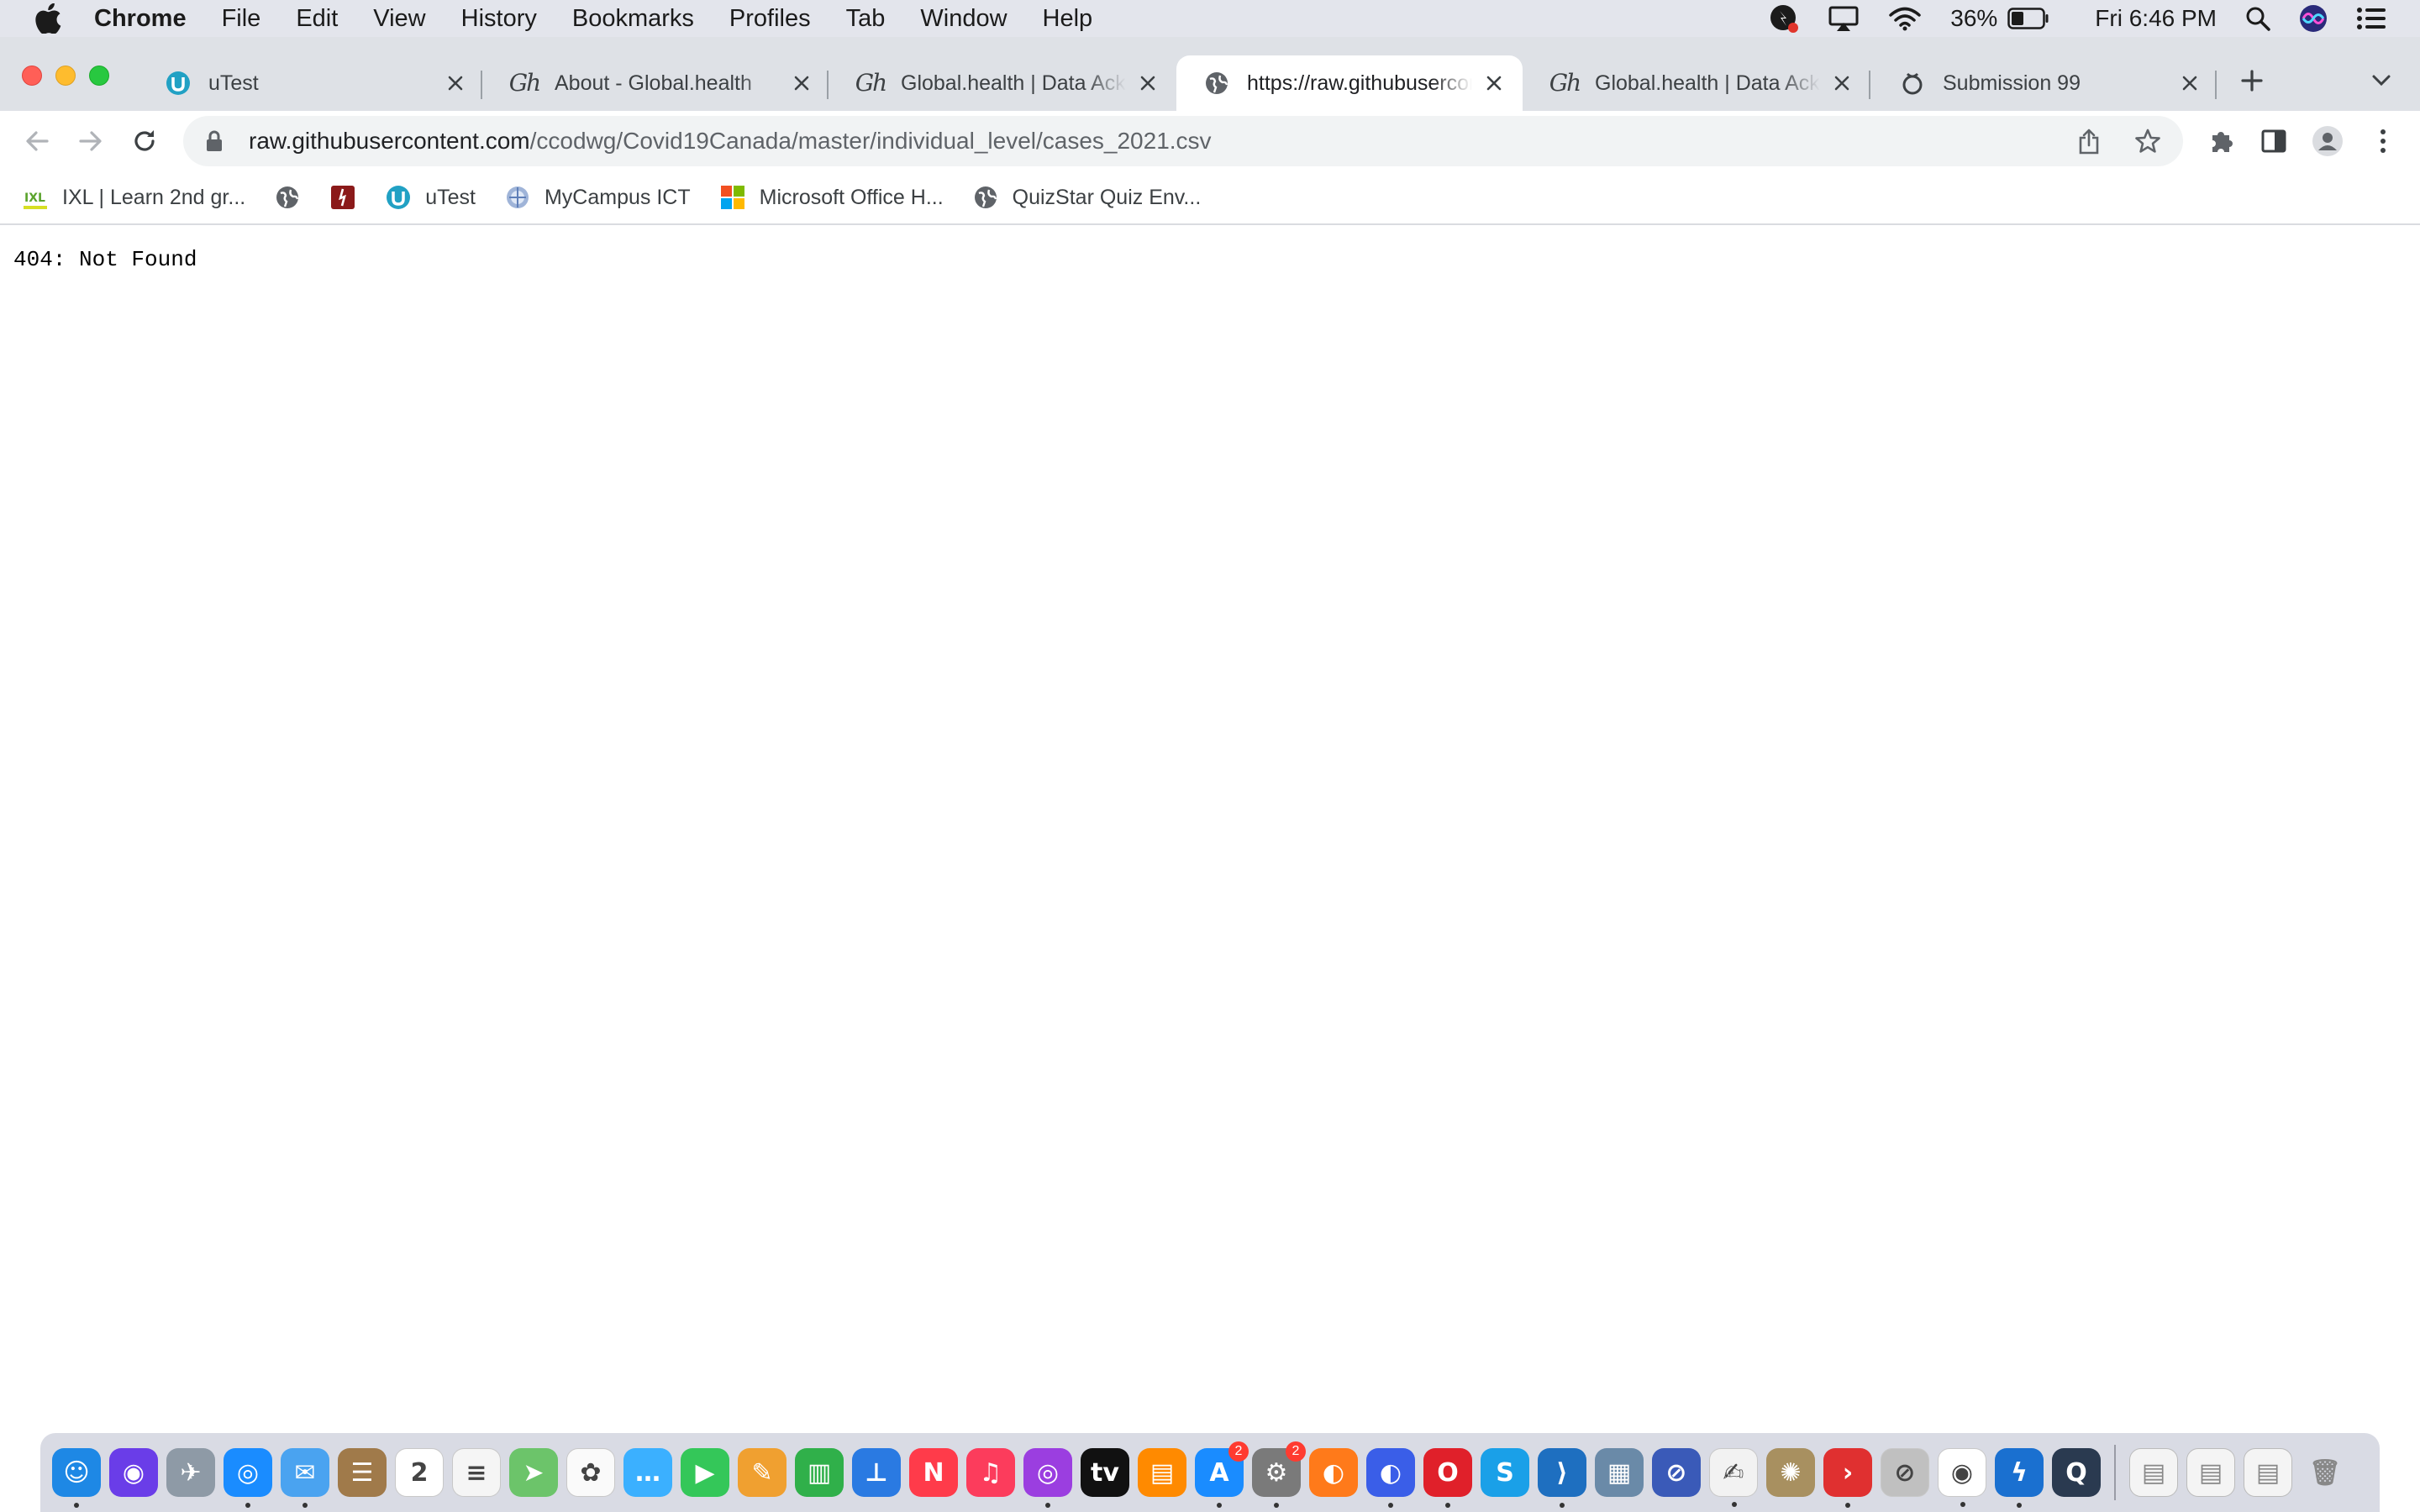  What do you see at coordinates (1390, 1478) in the screenshot?
I see `dock-firefox-dev-icon: ◐` at bounding box center [1390, 1478].